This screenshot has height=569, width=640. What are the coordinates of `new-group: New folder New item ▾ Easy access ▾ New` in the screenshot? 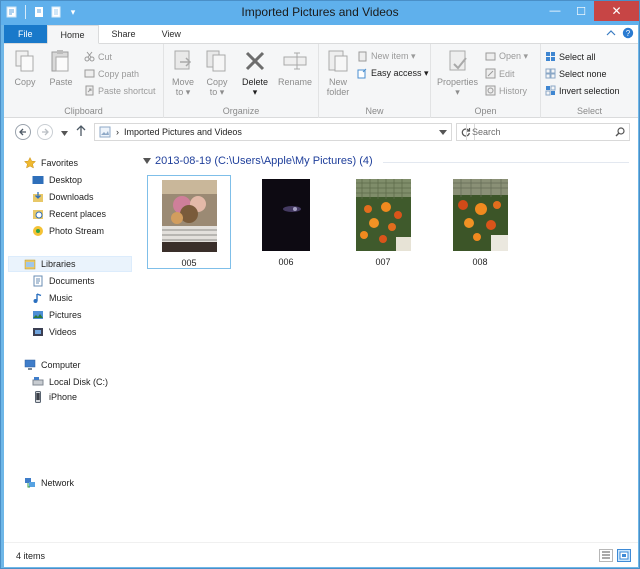 It's located at (375, 81).